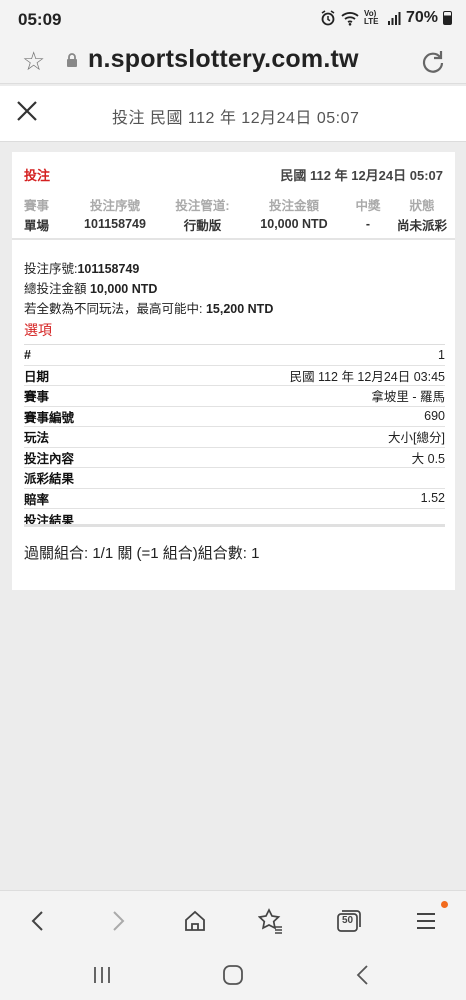  What do you see at coordinates (421, 225) in the screenshot?
I see `summary-value: 尚未派彩` at bounding box center [421, 225].